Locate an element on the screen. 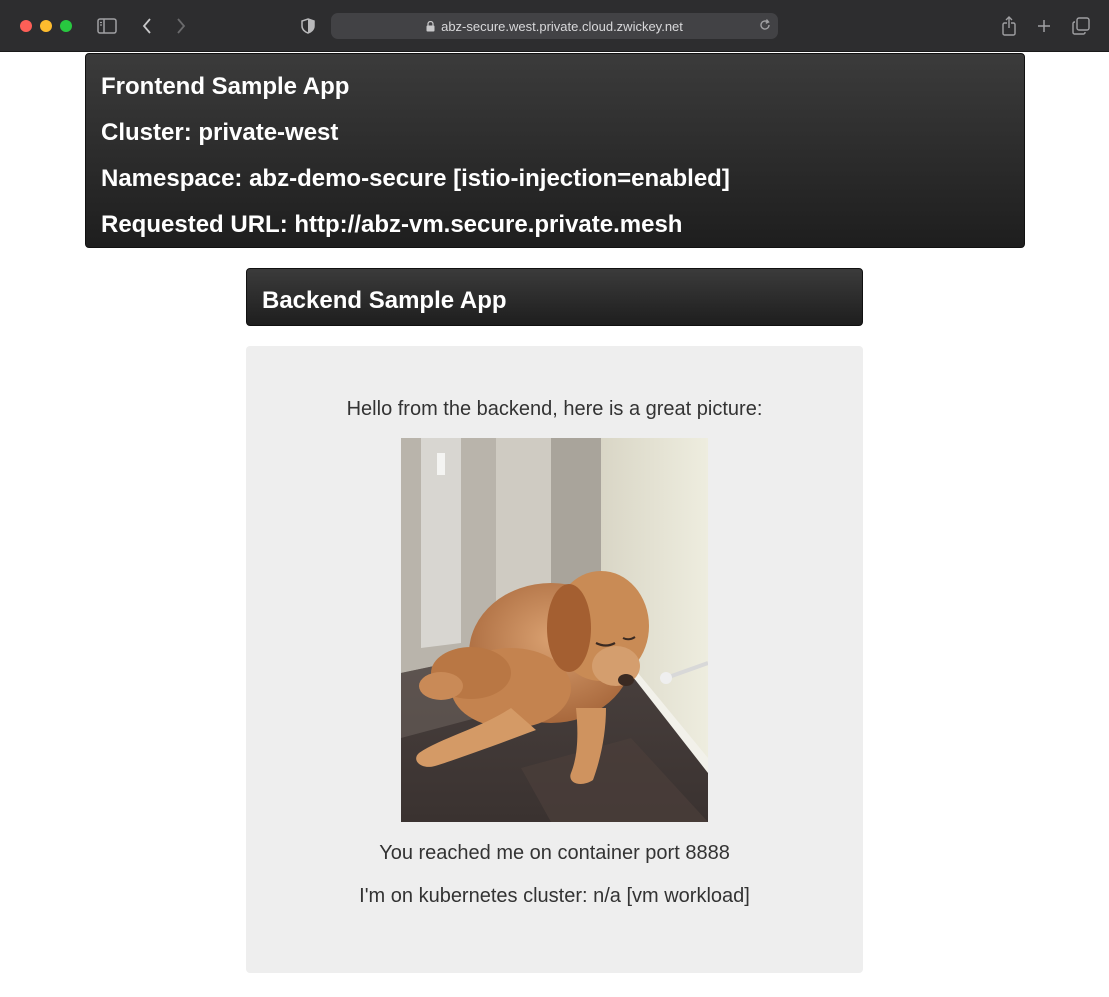  forward-icon is located at coordinates (181, 26).